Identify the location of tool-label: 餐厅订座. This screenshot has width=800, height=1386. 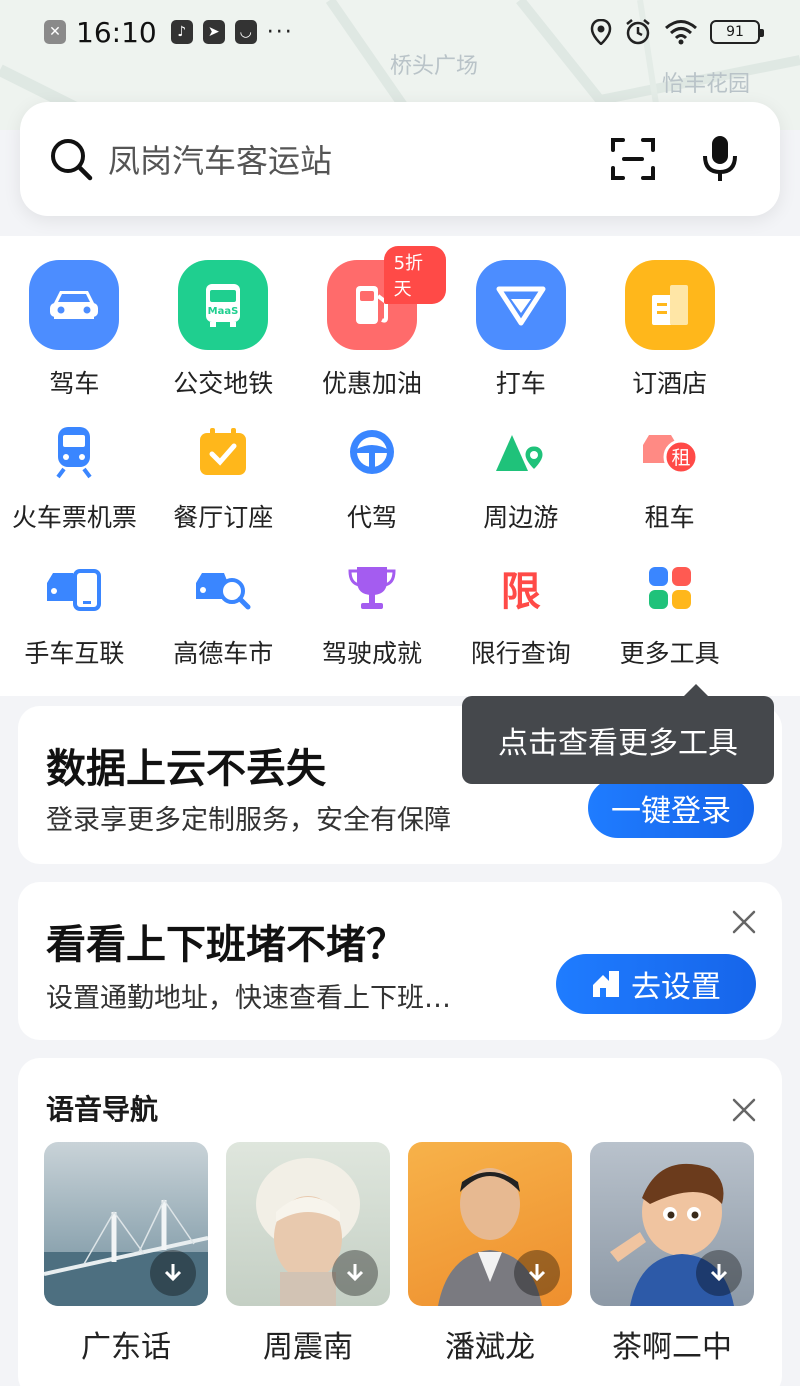
(223, 517).